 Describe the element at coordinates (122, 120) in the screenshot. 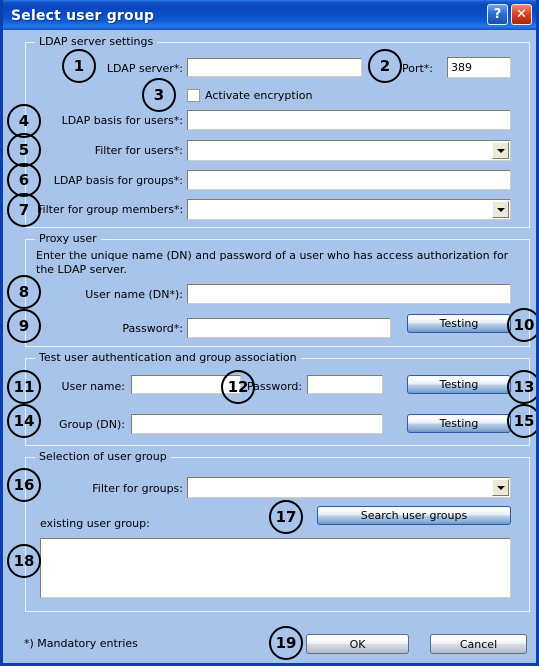

I see `label-ldap-basis-users: LDAP basis for users*:` at that location.